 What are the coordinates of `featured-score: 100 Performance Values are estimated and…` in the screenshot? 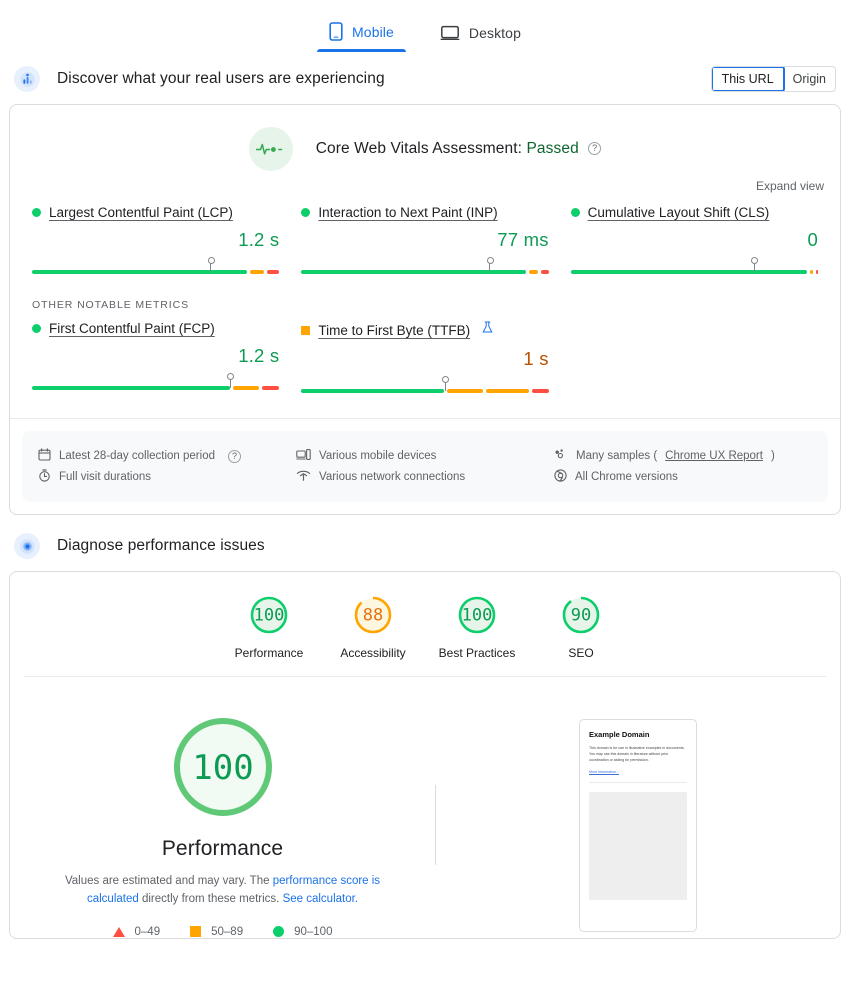 It's located at (222, 825).